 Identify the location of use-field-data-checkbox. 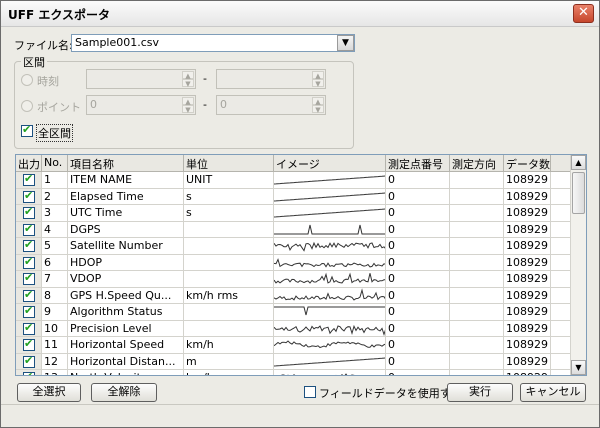
(310, 392).